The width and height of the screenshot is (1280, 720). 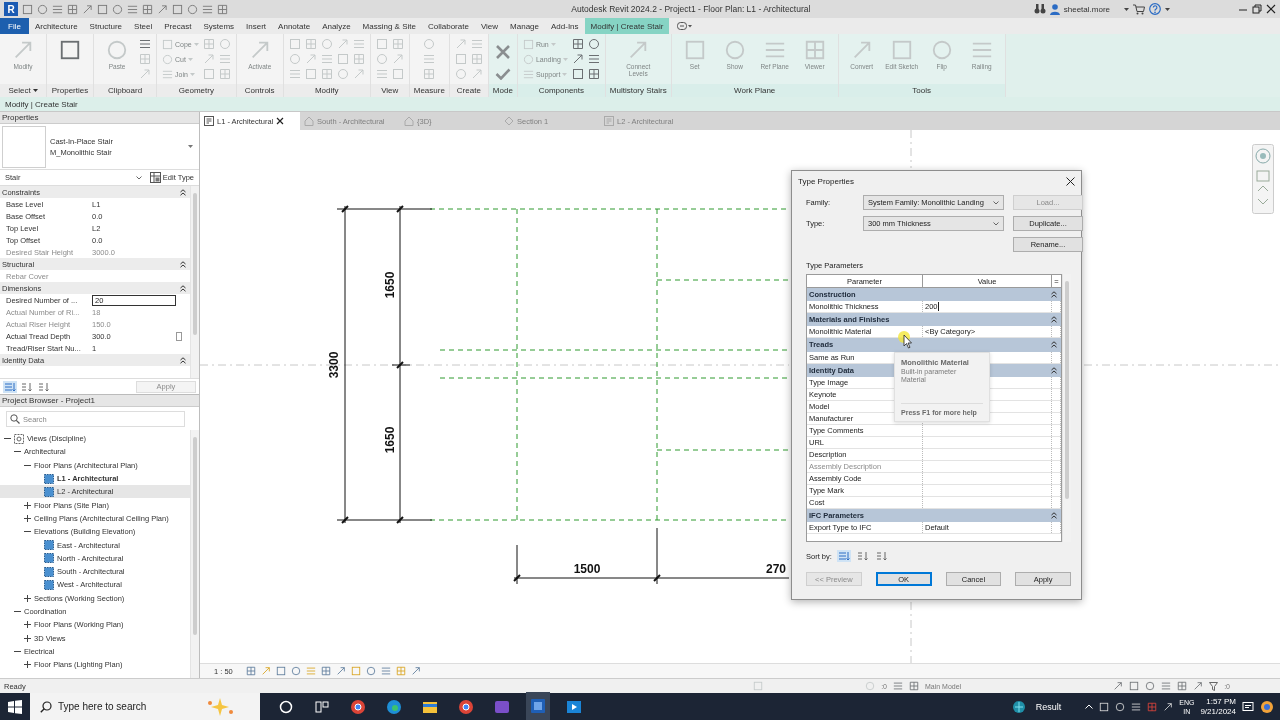 What do you see at coordinates (1257, 9) in the screenshot?
I see `restore-icon` at bounding box center [1257, 9].